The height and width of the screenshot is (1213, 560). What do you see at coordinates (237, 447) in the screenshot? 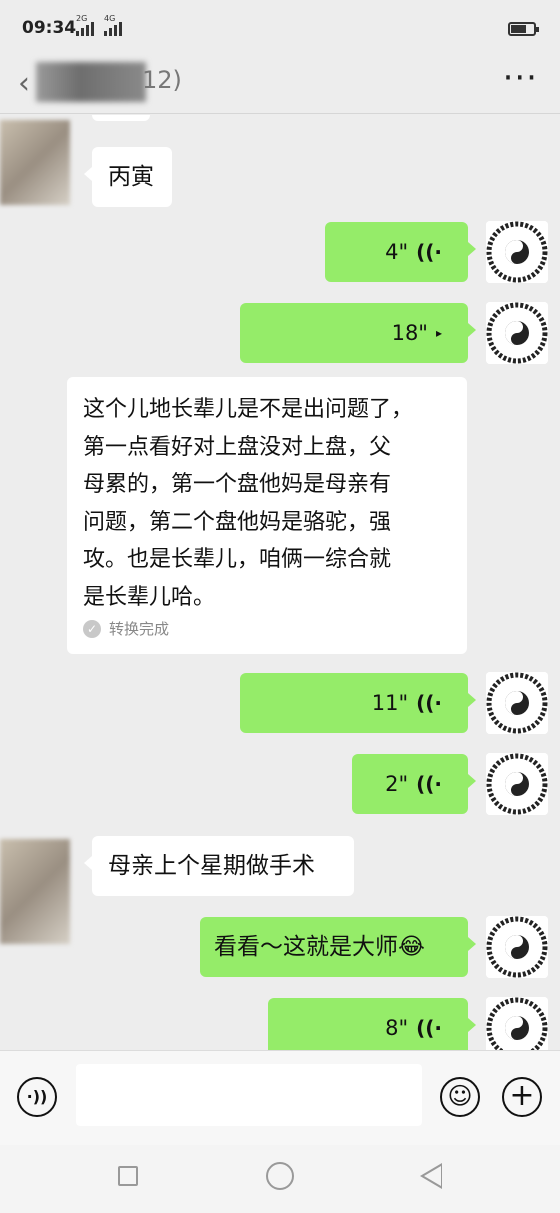
I see `transcript-line: 第一点看好对上盘没对上盘，父` at bounding box center [237, 447].